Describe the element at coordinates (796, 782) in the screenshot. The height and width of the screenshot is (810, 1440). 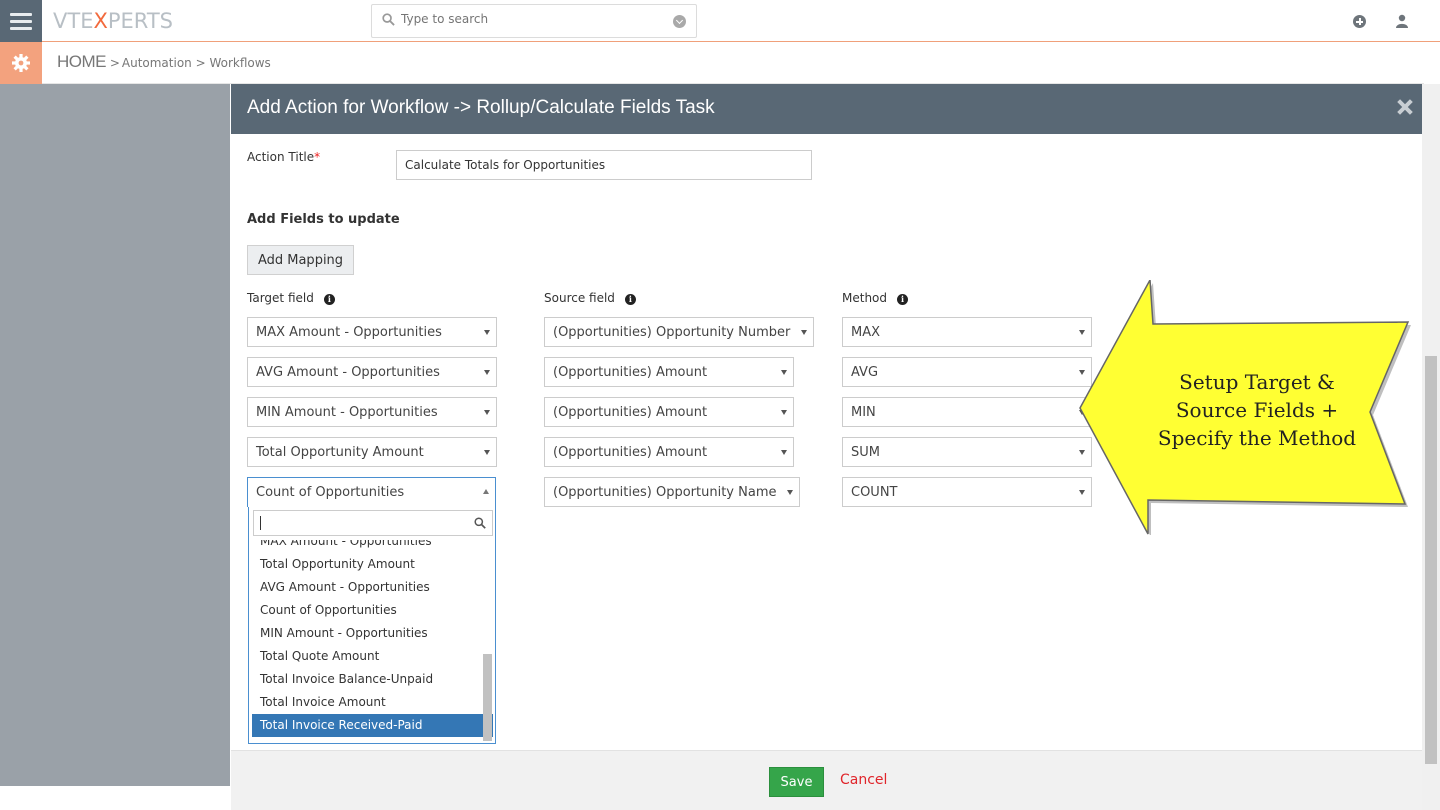
I see `save-button: Save` at that location.